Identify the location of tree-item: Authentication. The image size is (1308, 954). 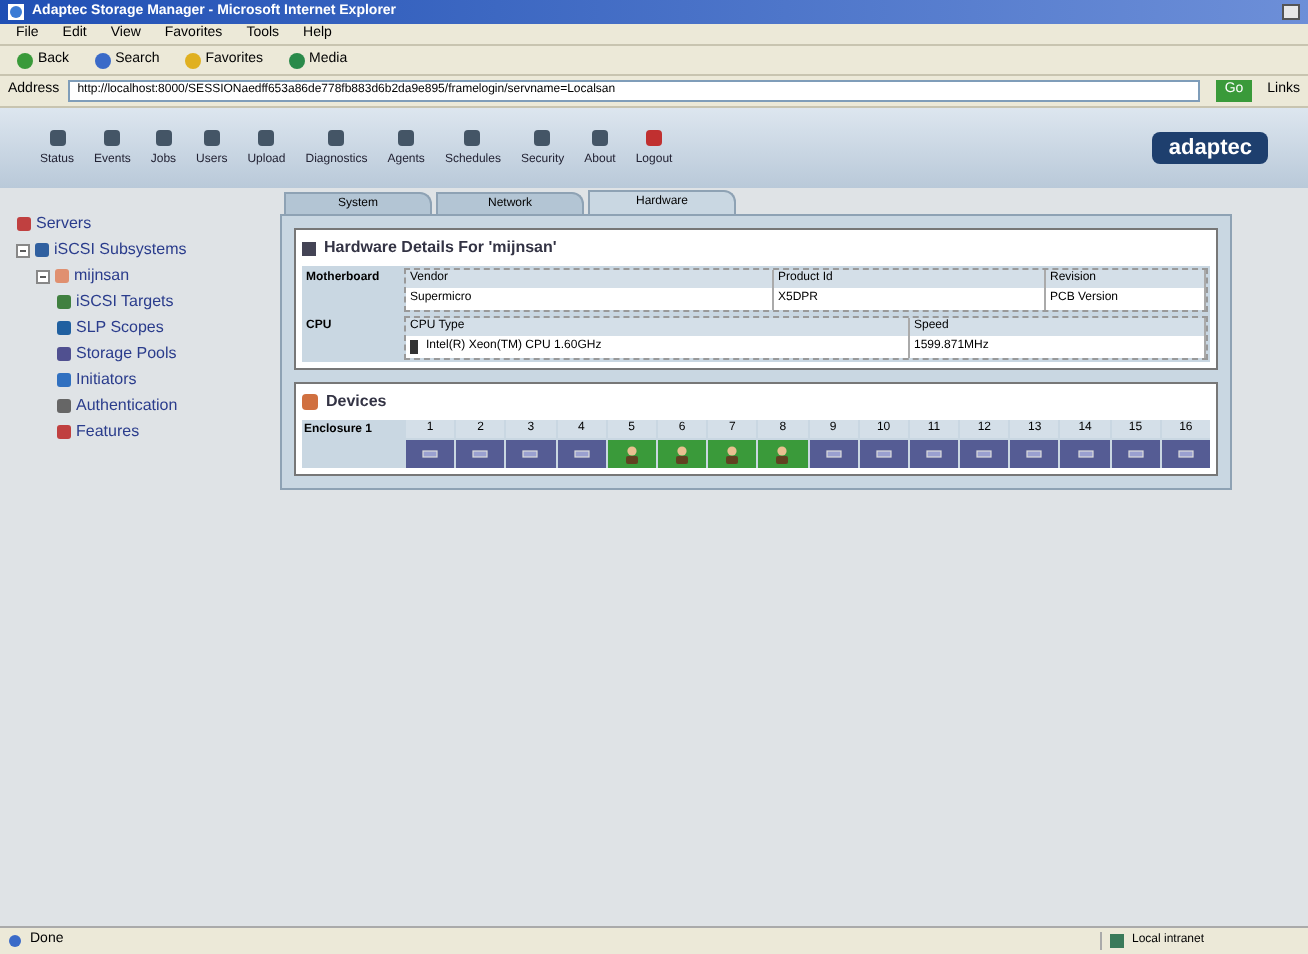
(127, 406).